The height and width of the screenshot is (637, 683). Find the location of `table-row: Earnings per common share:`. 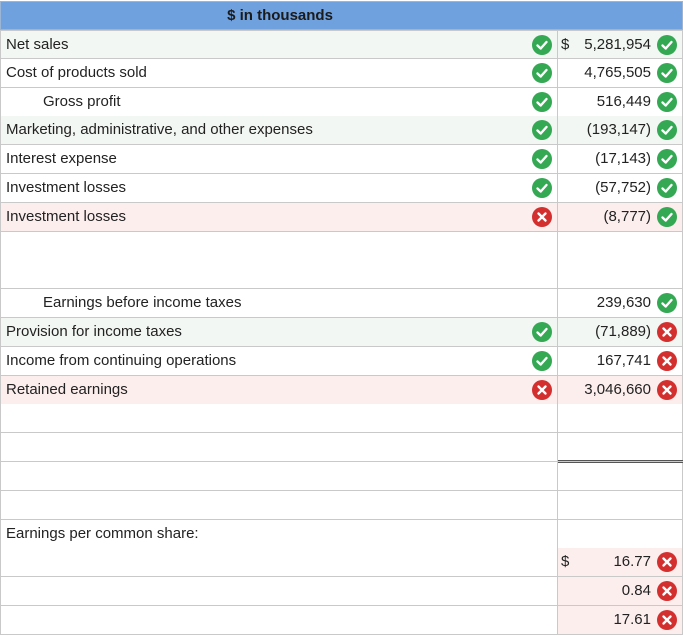

table-row: Earnings per common share: is located at coordinates (341, 534).